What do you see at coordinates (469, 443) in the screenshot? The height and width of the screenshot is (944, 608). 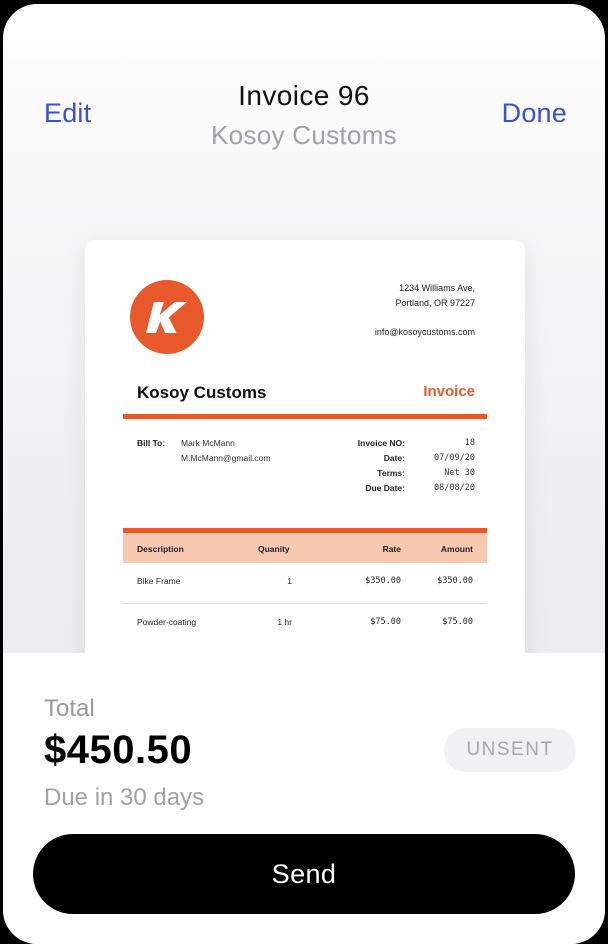 I see `invoice-number-value: 18` at bounding box center [469, 443].